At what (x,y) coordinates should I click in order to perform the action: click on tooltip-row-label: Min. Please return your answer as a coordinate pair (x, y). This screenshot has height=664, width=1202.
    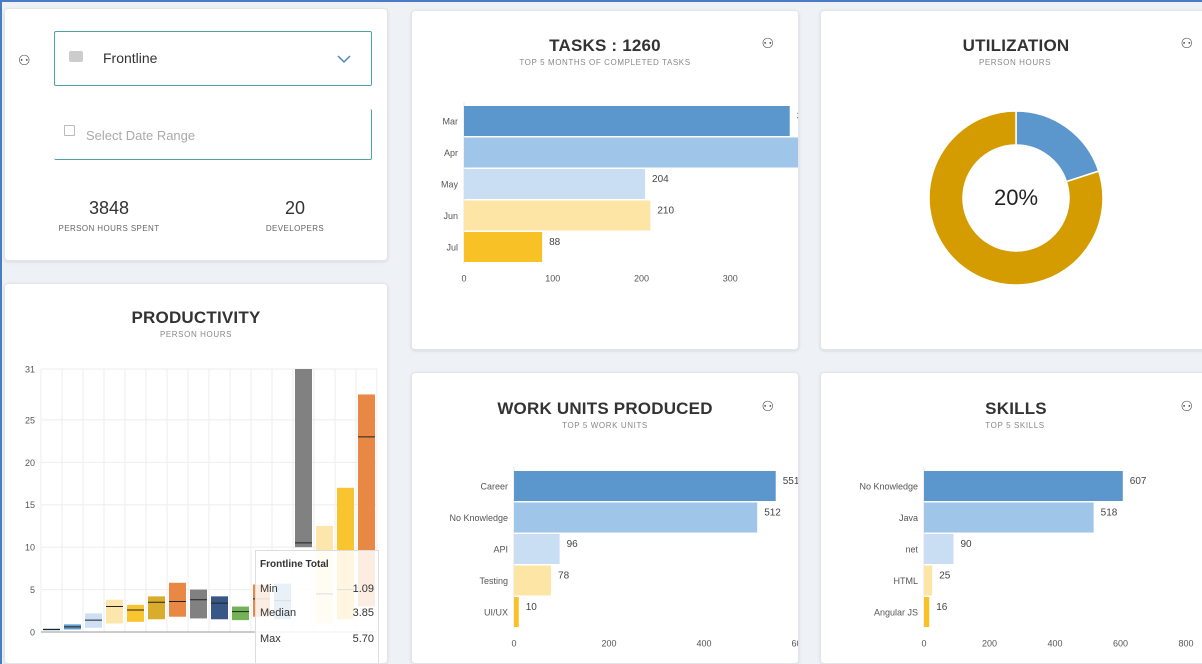
    Looking at the image, I should click on (269, 589).